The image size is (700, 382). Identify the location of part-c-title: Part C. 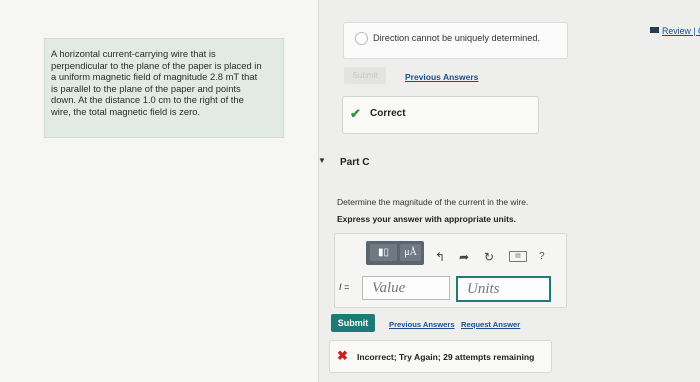
(354, 162).